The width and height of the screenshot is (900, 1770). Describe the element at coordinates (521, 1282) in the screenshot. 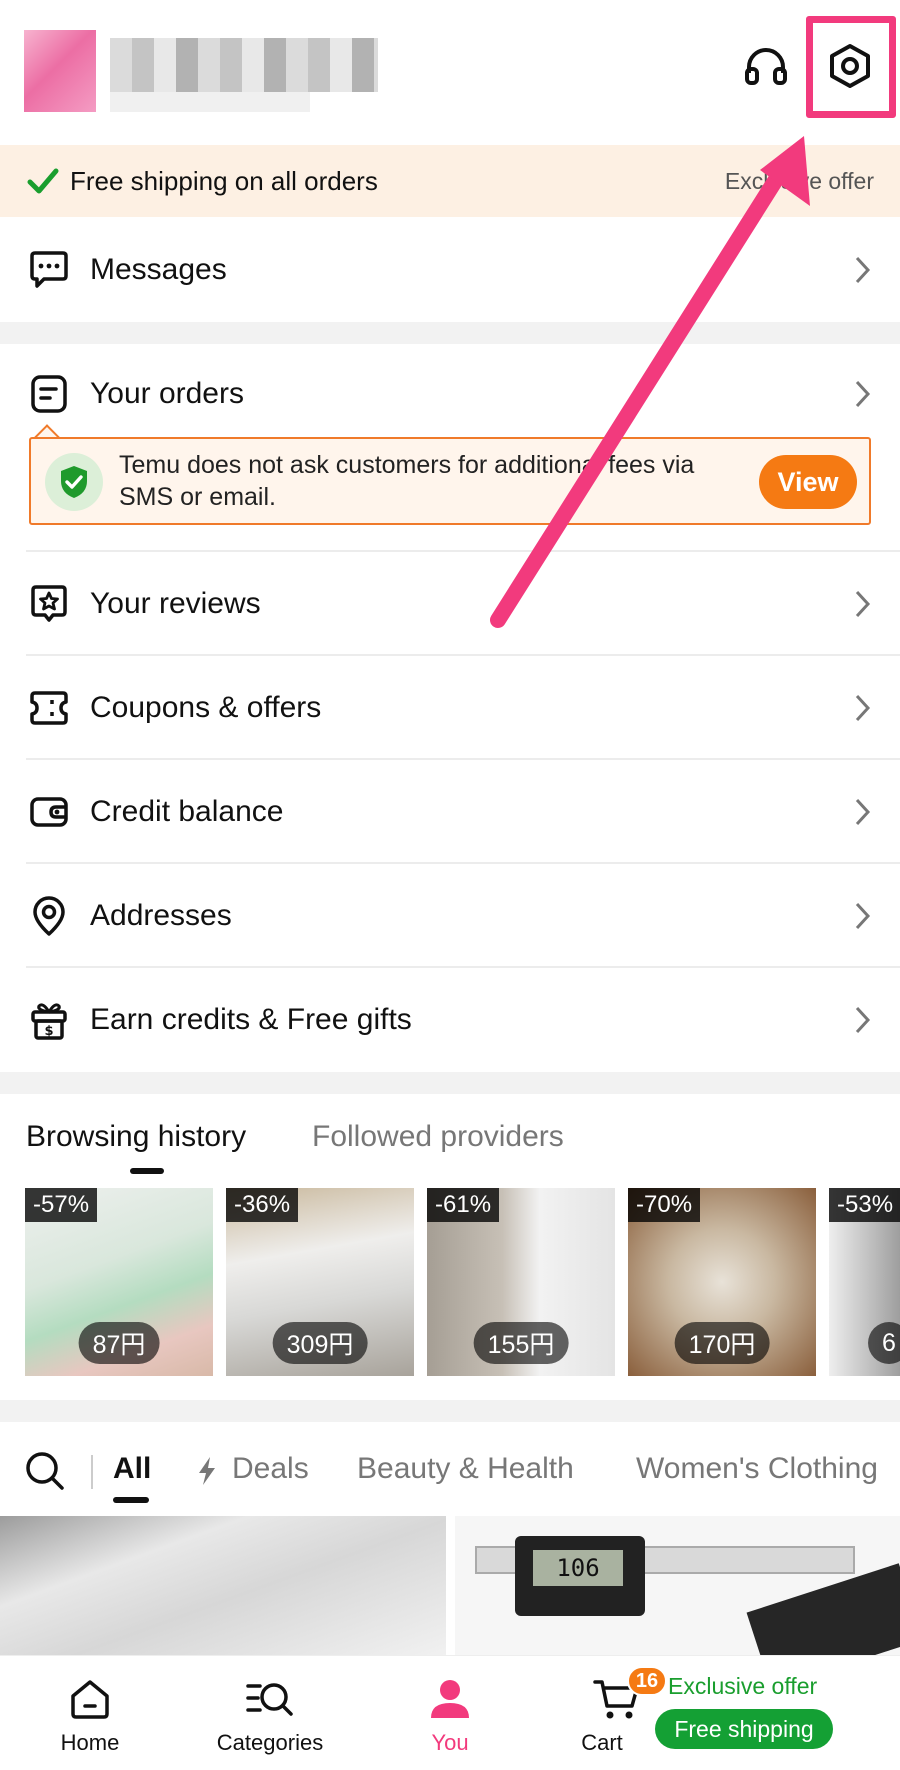

I see `product-card: -61% 155円` at that location.